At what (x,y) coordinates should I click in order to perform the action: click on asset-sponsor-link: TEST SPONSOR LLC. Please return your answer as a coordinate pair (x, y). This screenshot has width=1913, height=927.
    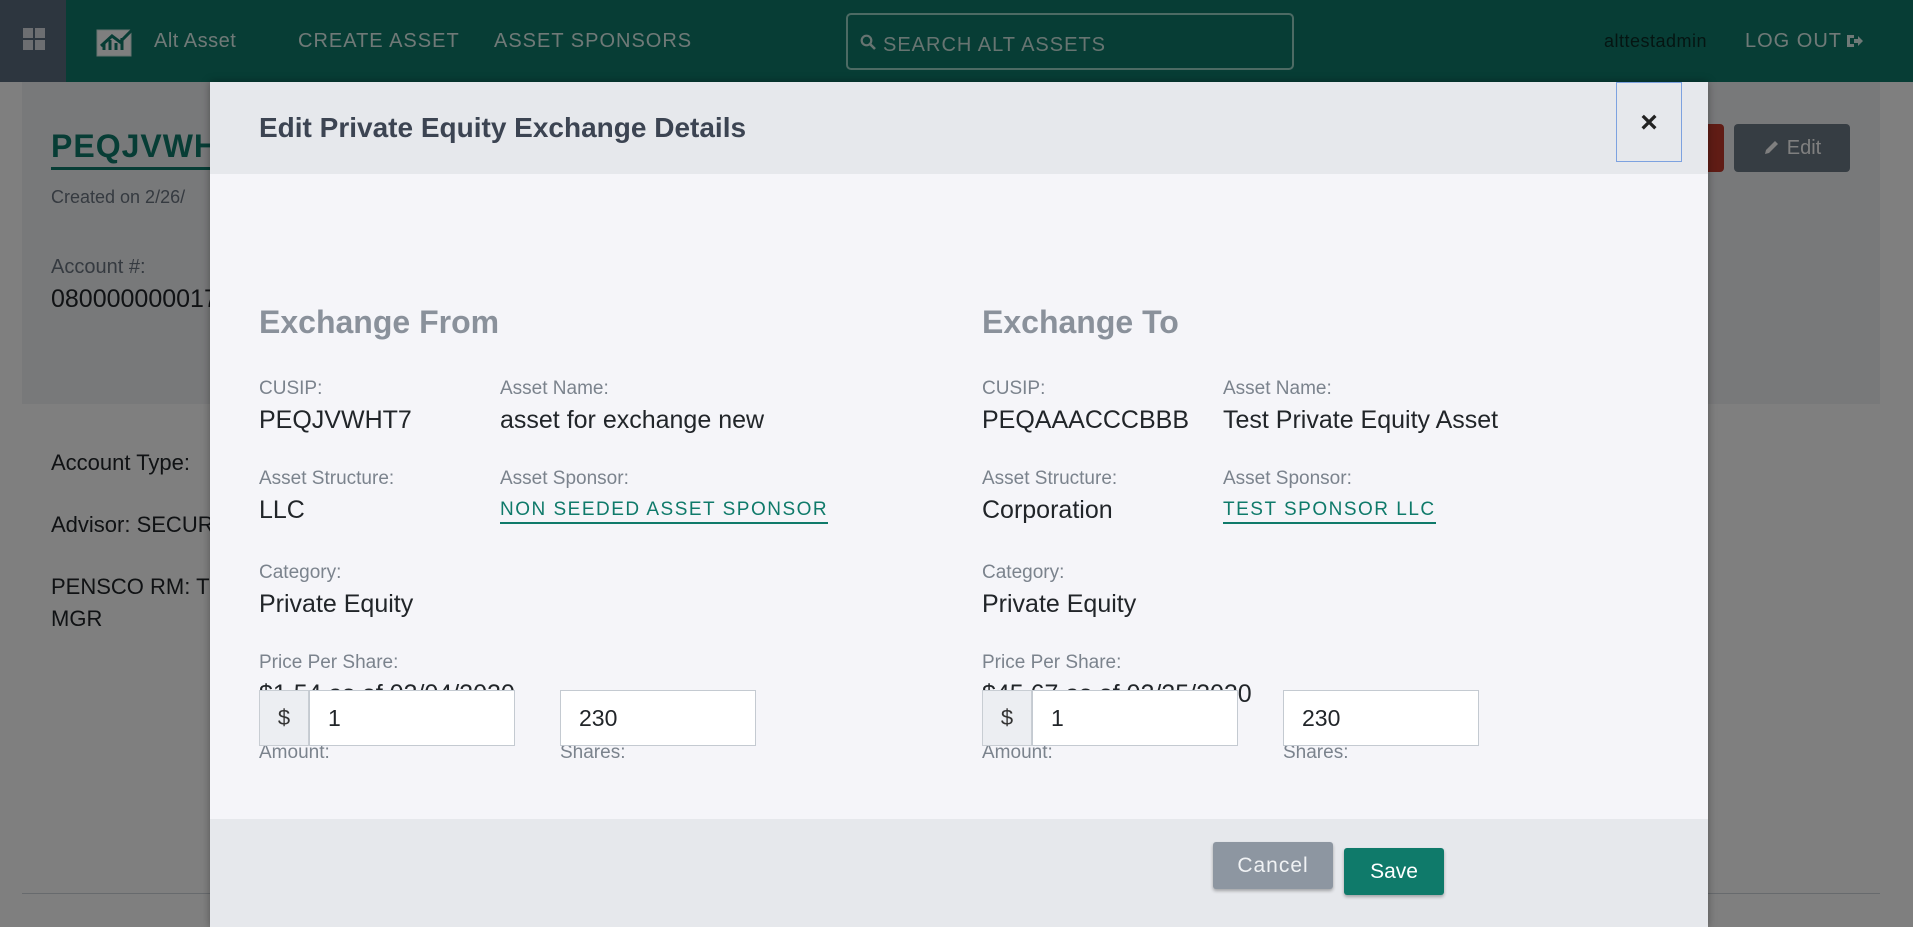
    Looking at the image, I should click on (1329, 511).